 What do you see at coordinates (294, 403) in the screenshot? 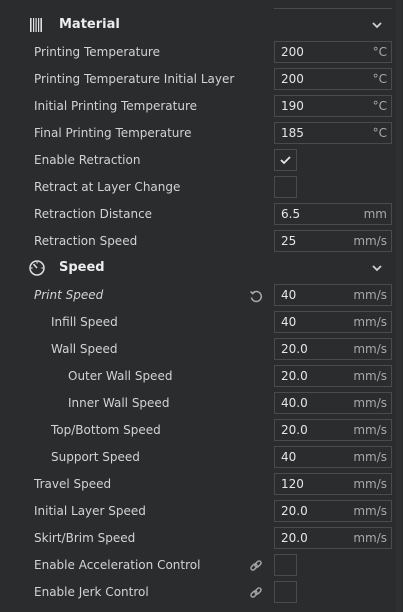
I see `field-value: 40.0` at bounding box center [294, 403].